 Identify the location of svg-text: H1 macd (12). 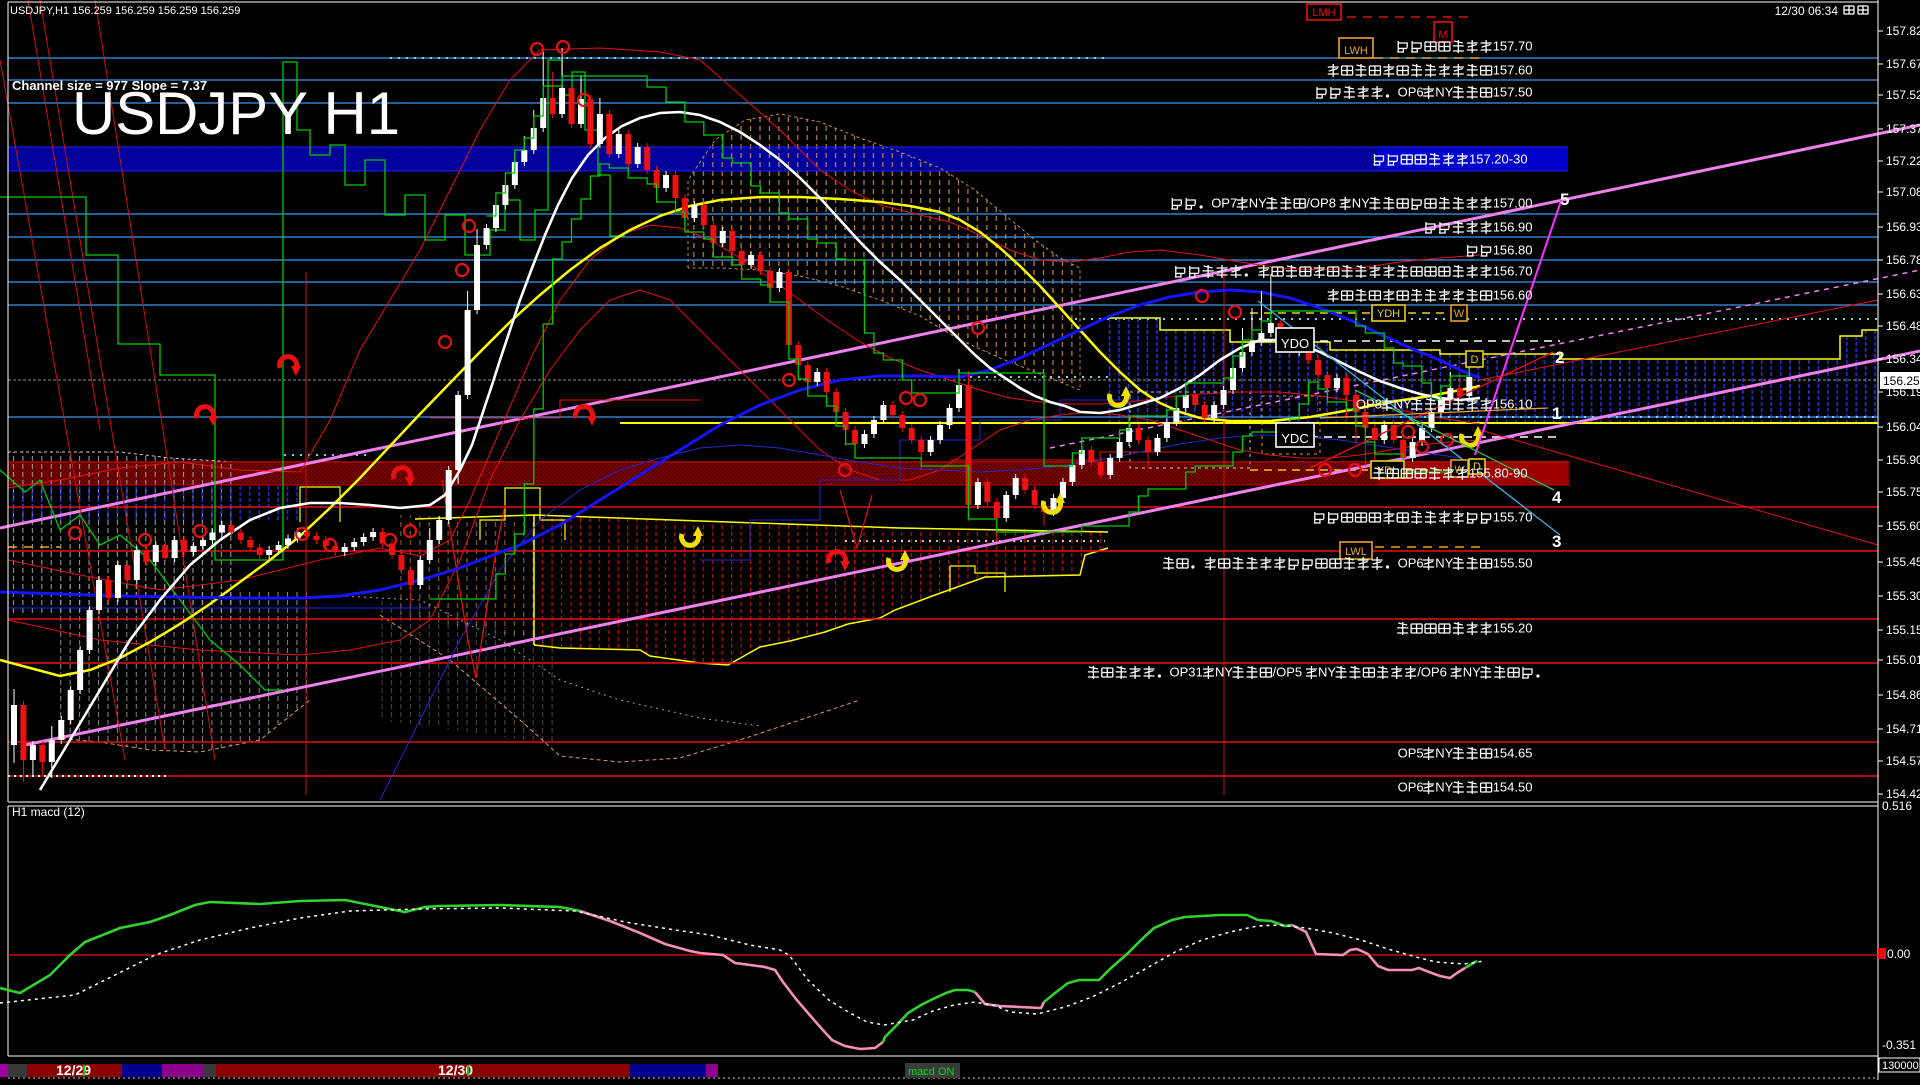
(48, 812).